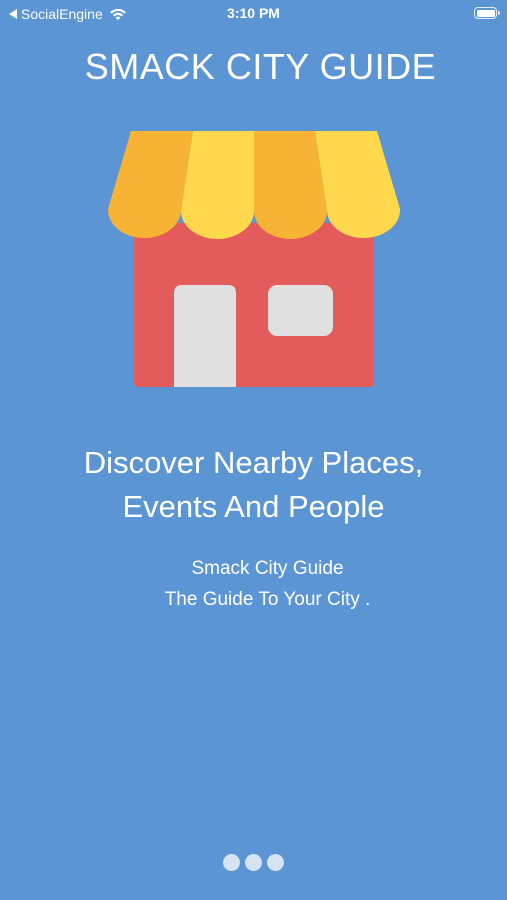  I want to click on headline-line-2: Events And People, so click(253, 506).